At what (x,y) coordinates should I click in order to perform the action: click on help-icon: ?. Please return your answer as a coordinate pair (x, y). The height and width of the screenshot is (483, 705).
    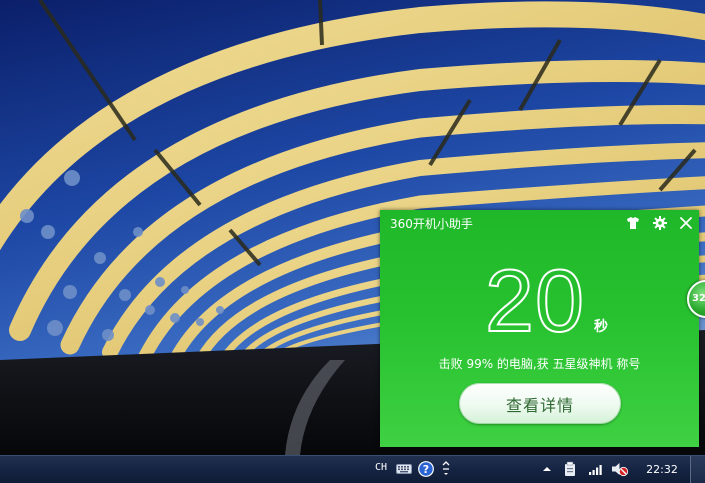
    Looking at the image, I should click on (426, 469).